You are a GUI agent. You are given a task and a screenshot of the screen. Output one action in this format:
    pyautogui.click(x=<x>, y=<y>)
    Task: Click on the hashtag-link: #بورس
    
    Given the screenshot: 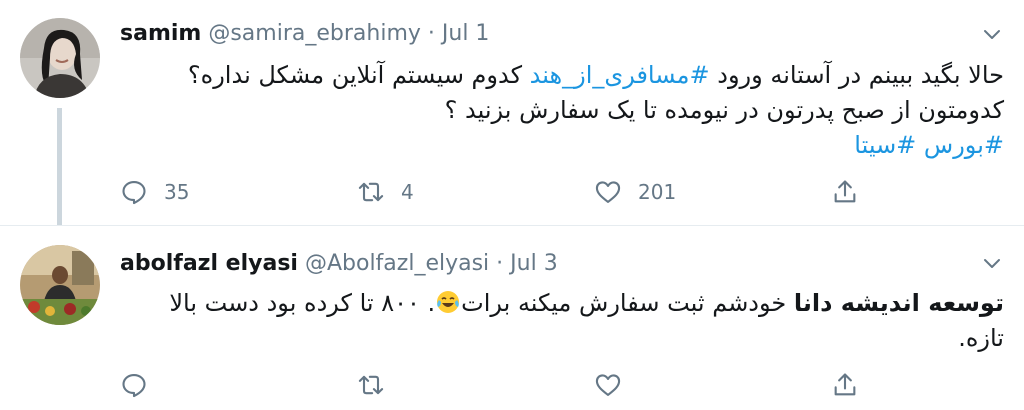 What is the action you would take?
    pyautogui.click(x=964, y=145)
    